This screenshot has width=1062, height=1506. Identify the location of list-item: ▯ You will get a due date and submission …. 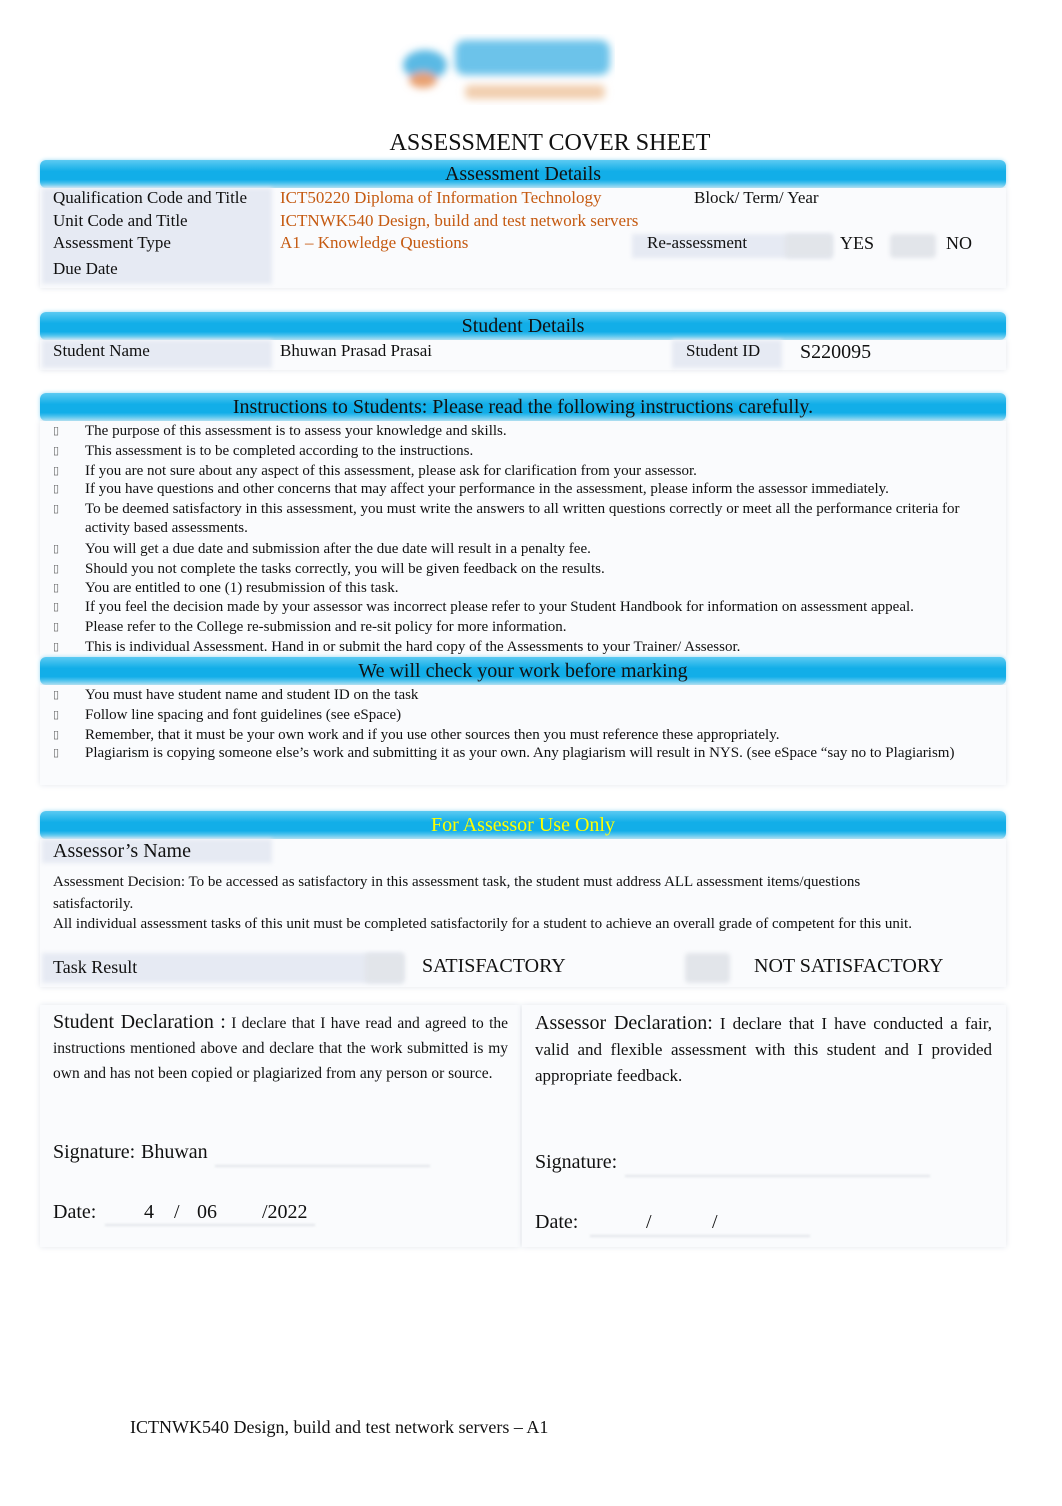
(530, 549).